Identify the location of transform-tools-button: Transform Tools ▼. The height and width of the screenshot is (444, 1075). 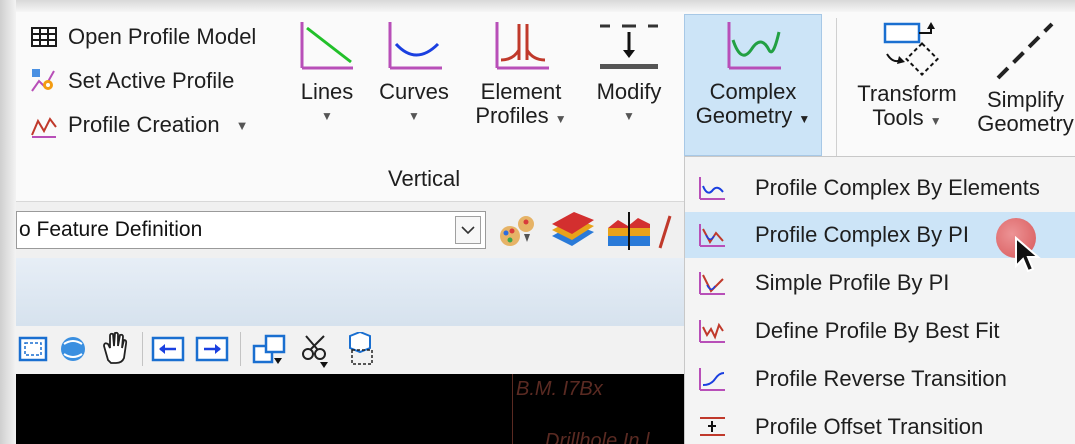
(907, 76).